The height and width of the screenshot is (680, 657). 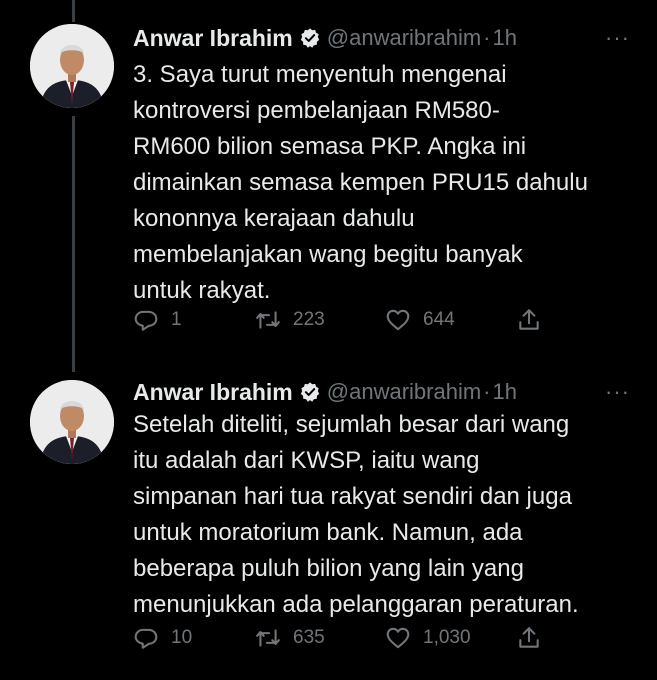 I want to click on like-count: 644, so click(x=439, y=319).